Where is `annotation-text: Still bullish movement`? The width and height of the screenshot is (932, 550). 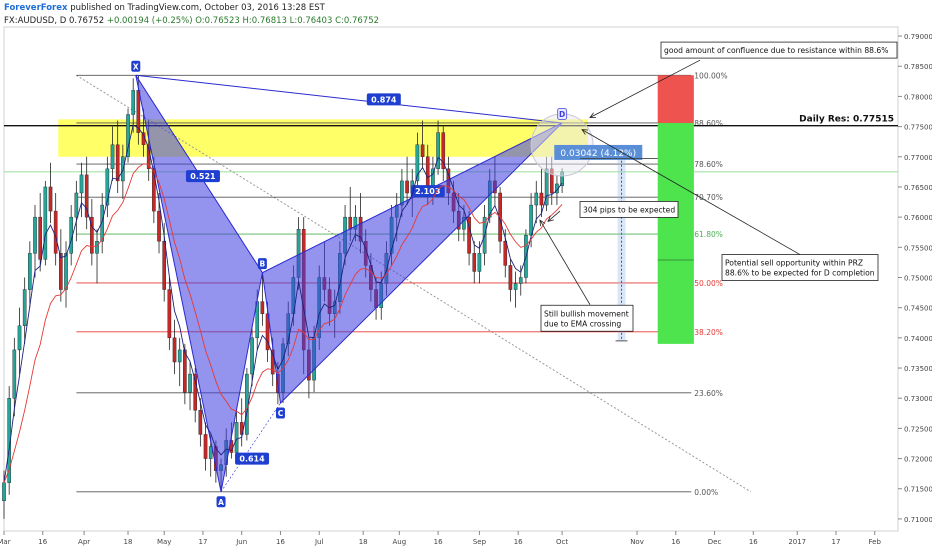
annotation-text: Still bullish movement is located at coordinates (586, 313).